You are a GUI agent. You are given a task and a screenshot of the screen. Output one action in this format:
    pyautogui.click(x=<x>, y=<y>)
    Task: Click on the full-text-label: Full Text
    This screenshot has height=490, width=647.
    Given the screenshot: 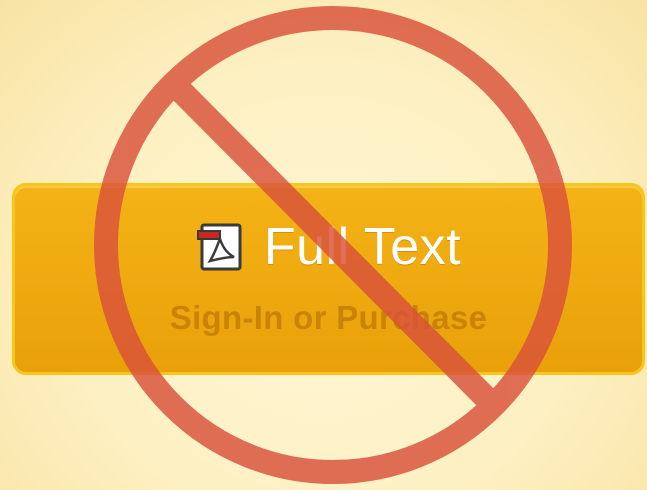 What is the action you would take?
    pyautogui.click(x=362, y=247)
    